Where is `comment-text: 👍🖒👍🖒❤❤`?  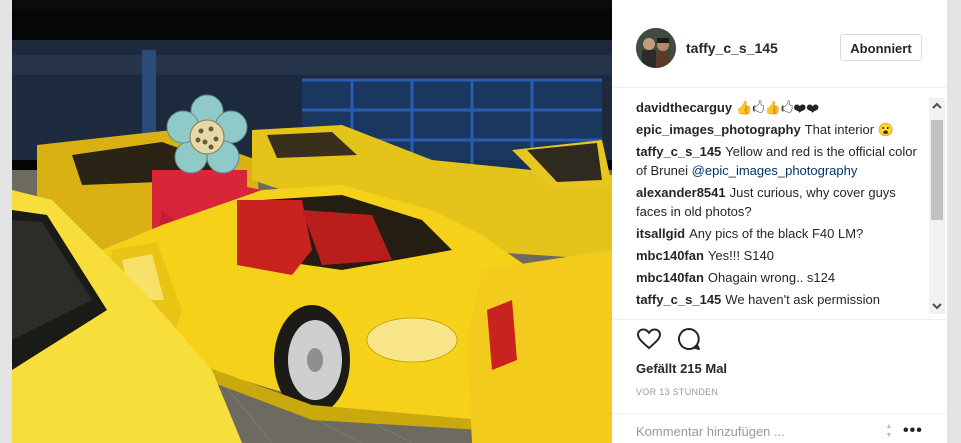
comment-text: 👍🖒👍🖒❤❤ is located at coordinates (778, 107).